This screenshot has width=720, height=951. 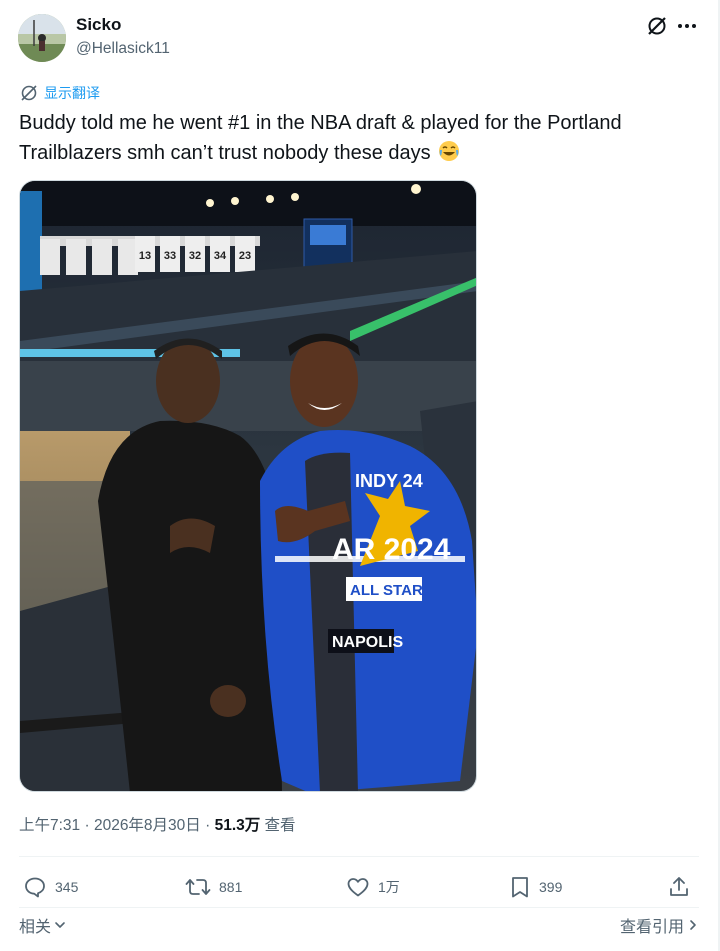 I want to click on related-toggle: 相关, so click(x=43, y=925).